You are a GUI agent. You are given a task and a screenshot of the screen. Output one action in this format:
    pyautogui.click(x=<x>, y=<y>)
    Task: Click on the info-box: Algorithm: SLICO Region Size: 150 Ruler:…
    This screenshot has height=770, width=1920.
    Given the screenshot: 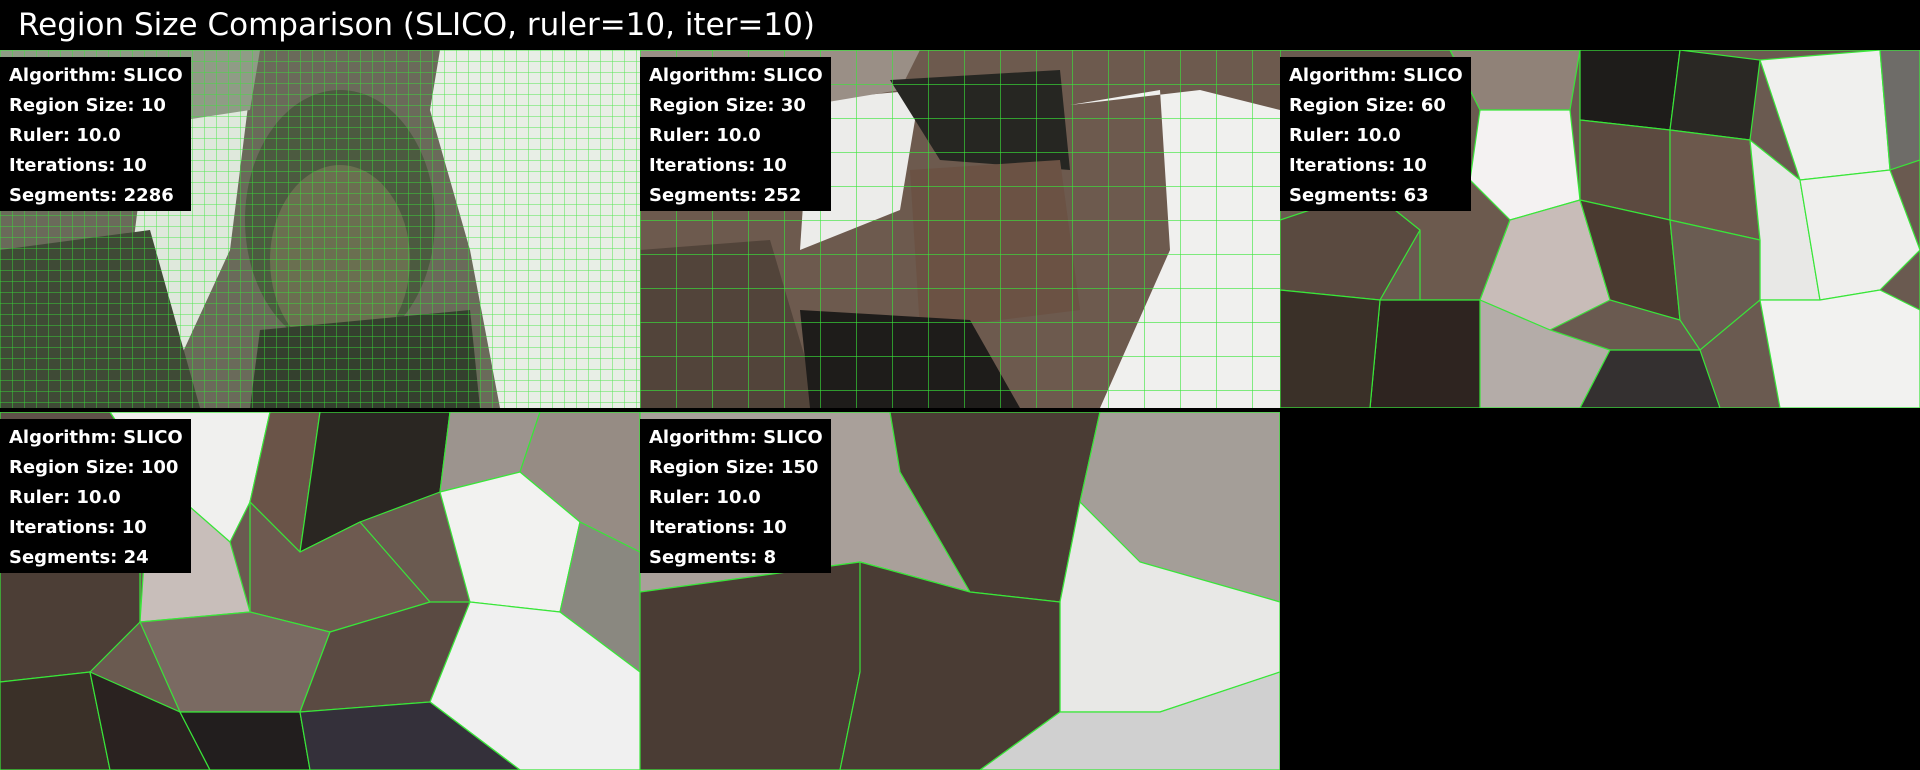 What is the action you would take?
    pyautogui.click(x=735, y=496)
    